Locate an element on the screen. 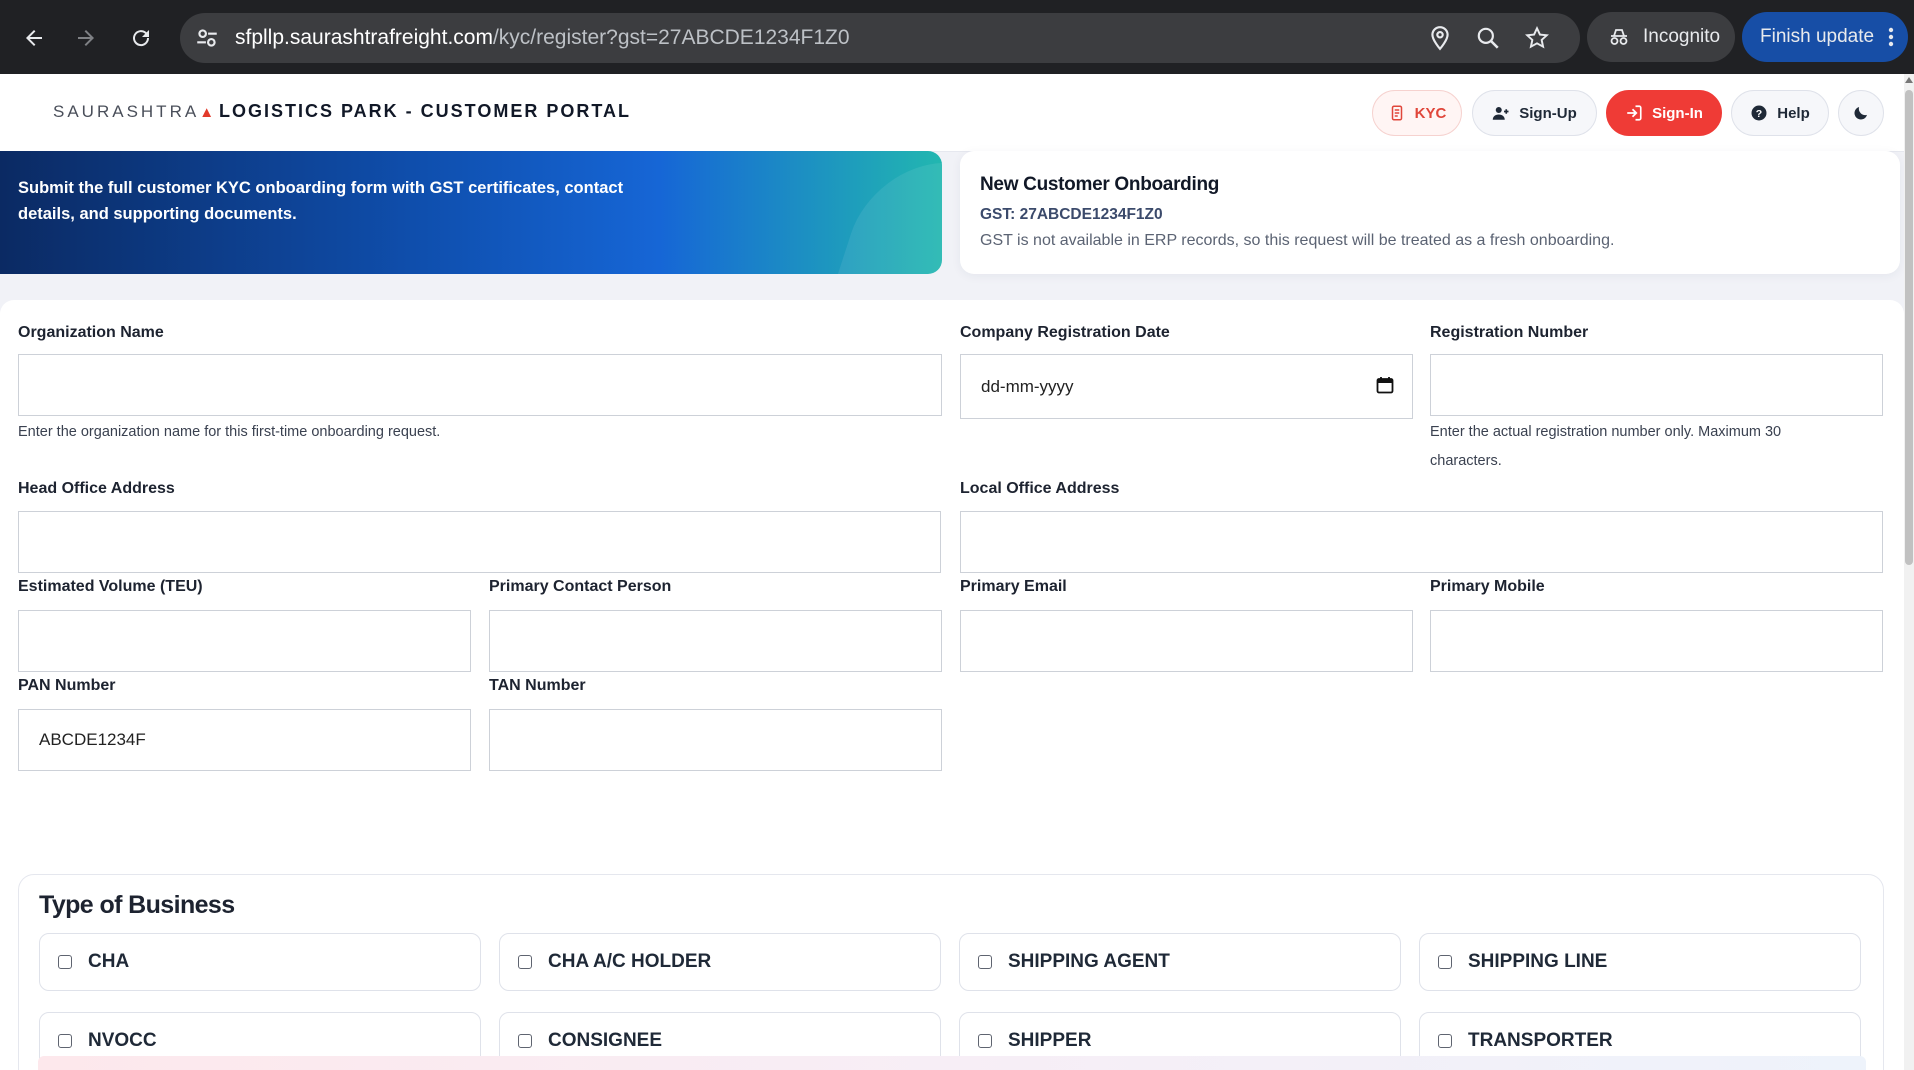 This screenshot has width=1914, height=1070. business-option-label: CHA A/C HOLDER is located at coordinates (630, 961).